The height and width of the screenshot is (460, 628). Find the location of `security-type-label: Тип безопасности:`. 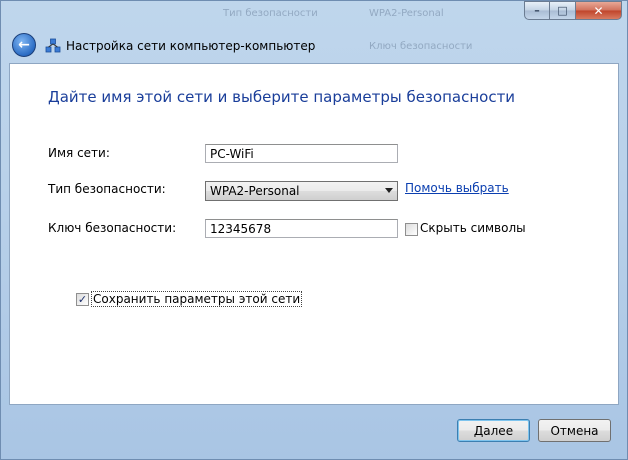

security-type-label: Тип безопасности: is located at coordinates (107, 189).